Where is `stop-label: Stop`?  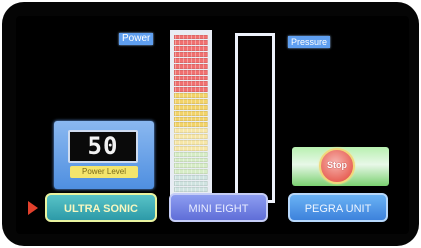
stop-label: Stop is located at coordinates (337, 165).